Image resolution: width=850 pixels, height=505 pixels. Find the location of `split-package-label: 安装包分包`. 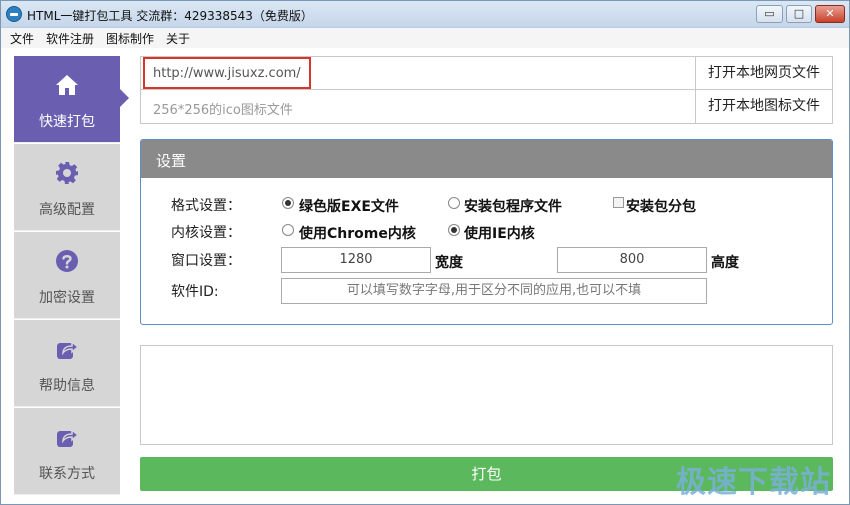

split-package-label: 安装包分包 is located at coordinates (661, 206).